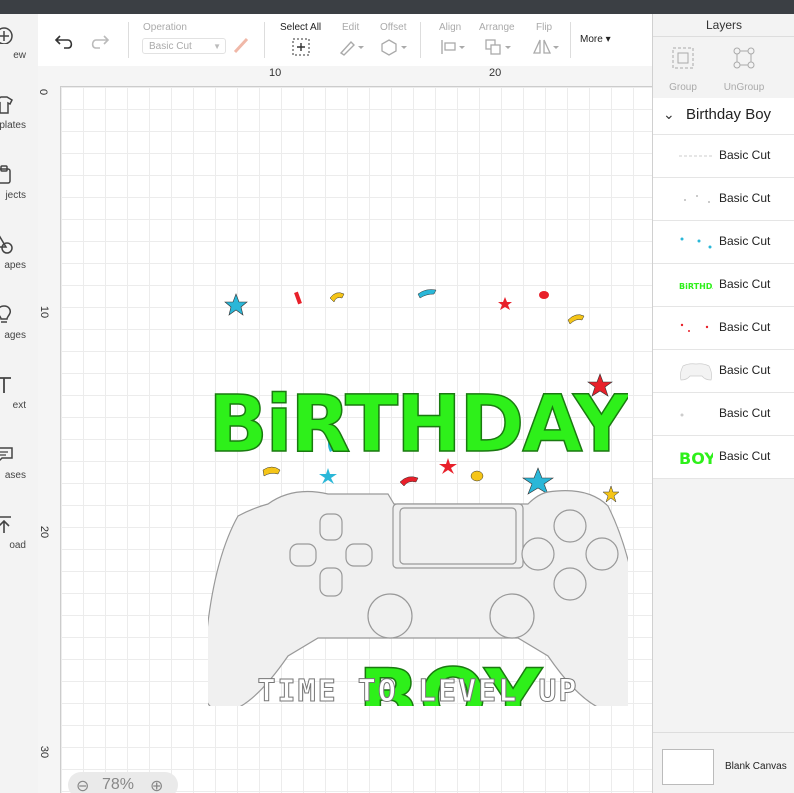 Image resolution: width=794 pixels, height=793 pixels. What do you see at coordinates (44, 92) in the screenshot?
I see `ruler-tick-label: 0` at bounding box center [44, 92].